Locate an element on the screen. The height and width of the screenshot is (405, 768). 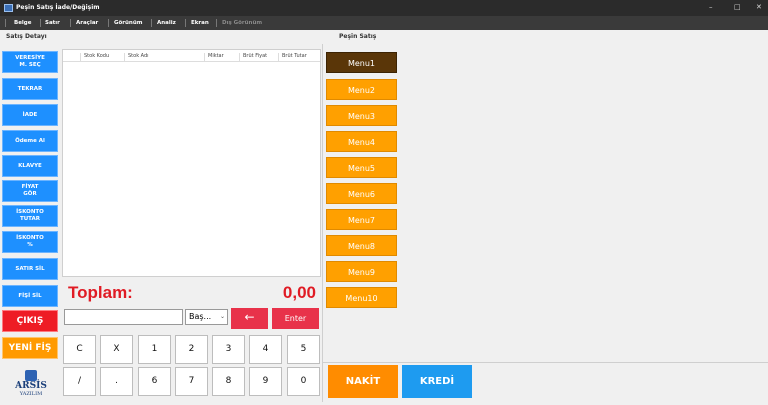
key-x: X is located at coordinates (116, 349).